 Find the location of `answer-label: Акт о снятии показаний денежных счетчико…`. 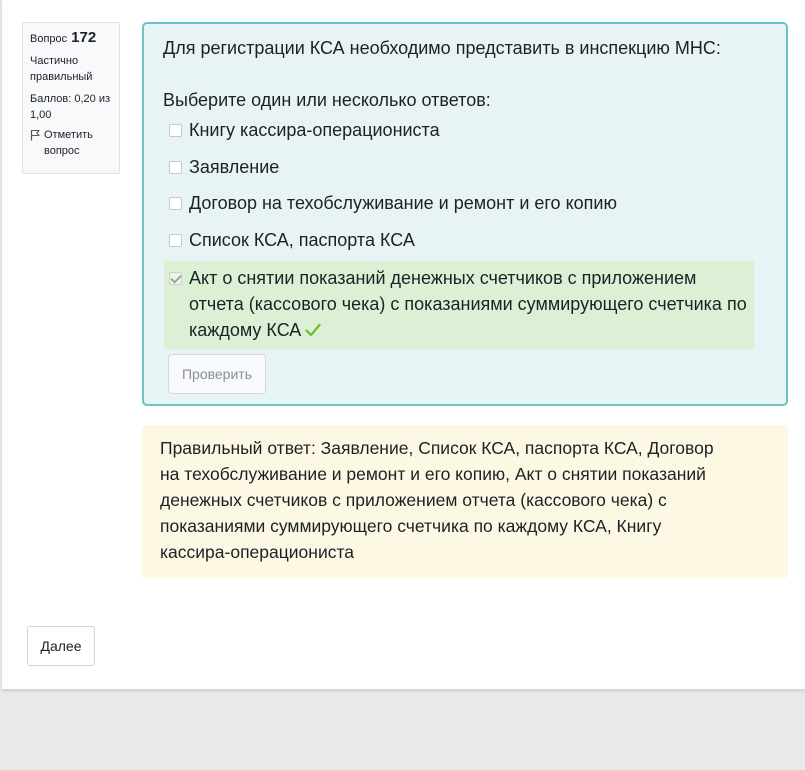

answer-label: Акт о снятии показаний денежных счетчико… is located at coordinates (468, 304).